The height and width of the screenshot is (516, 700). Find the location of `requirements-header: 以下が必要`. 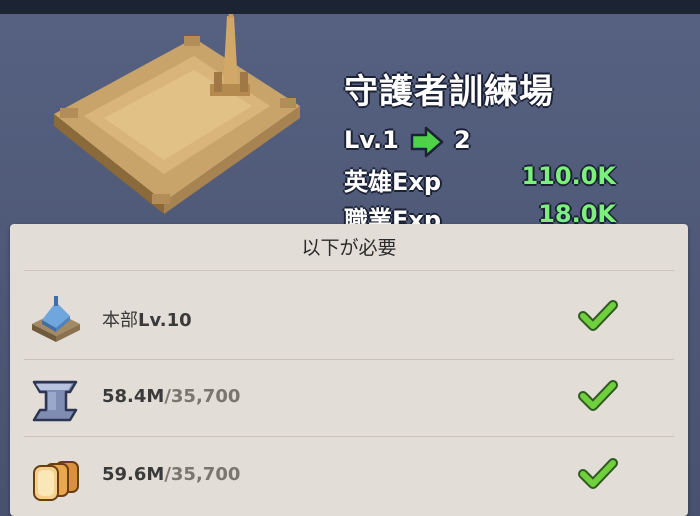

requirements-header: 以下が必要 is located at coordinates (349, 248).